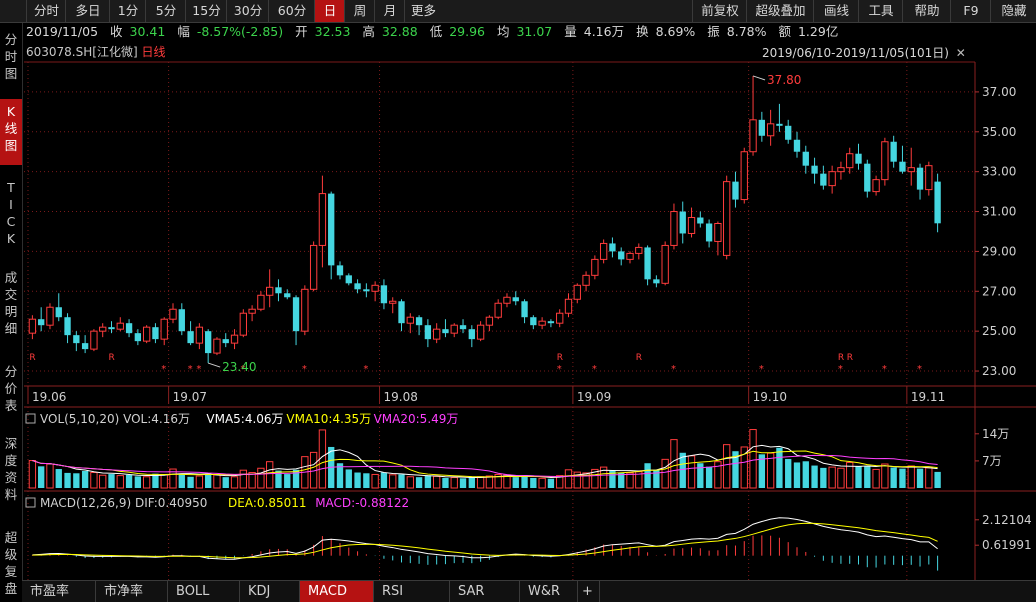 The image size is (1036, 602). What do you see at coordinates (30, 502) in the screenshot?
I see `macd-toggle-icon` at bounding box center [30, 502].